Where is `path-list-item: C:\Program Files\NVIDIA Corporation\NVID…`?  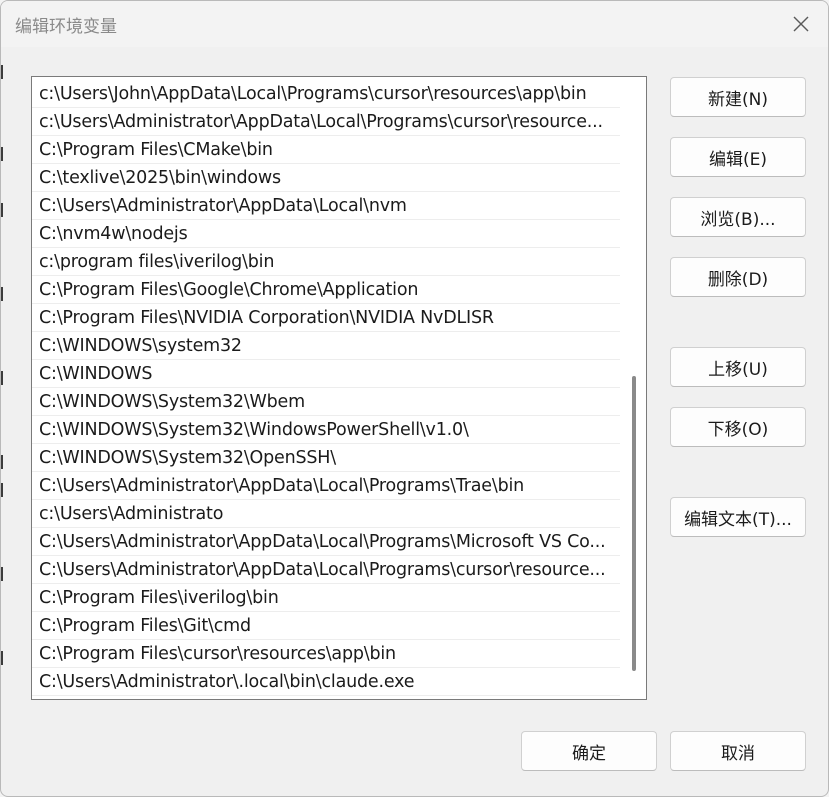 path-list-item: C:\Program Files\NVIDIA Corporation\NVID… is located at coordinates (326, 318).